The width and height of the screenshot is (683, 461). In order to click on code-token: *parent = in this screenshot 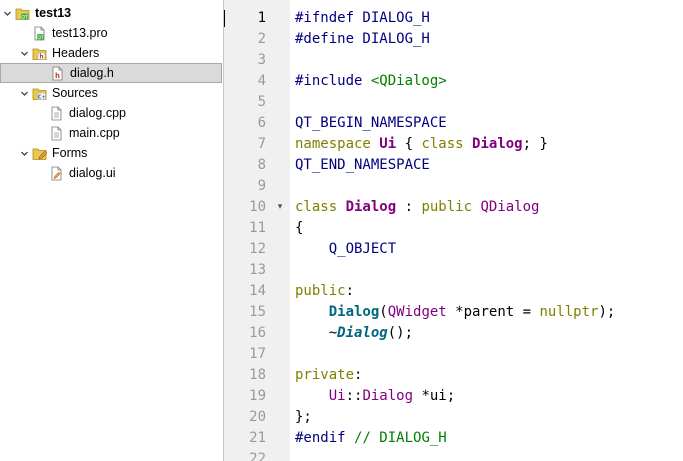, I will do `click(493, 312)`.